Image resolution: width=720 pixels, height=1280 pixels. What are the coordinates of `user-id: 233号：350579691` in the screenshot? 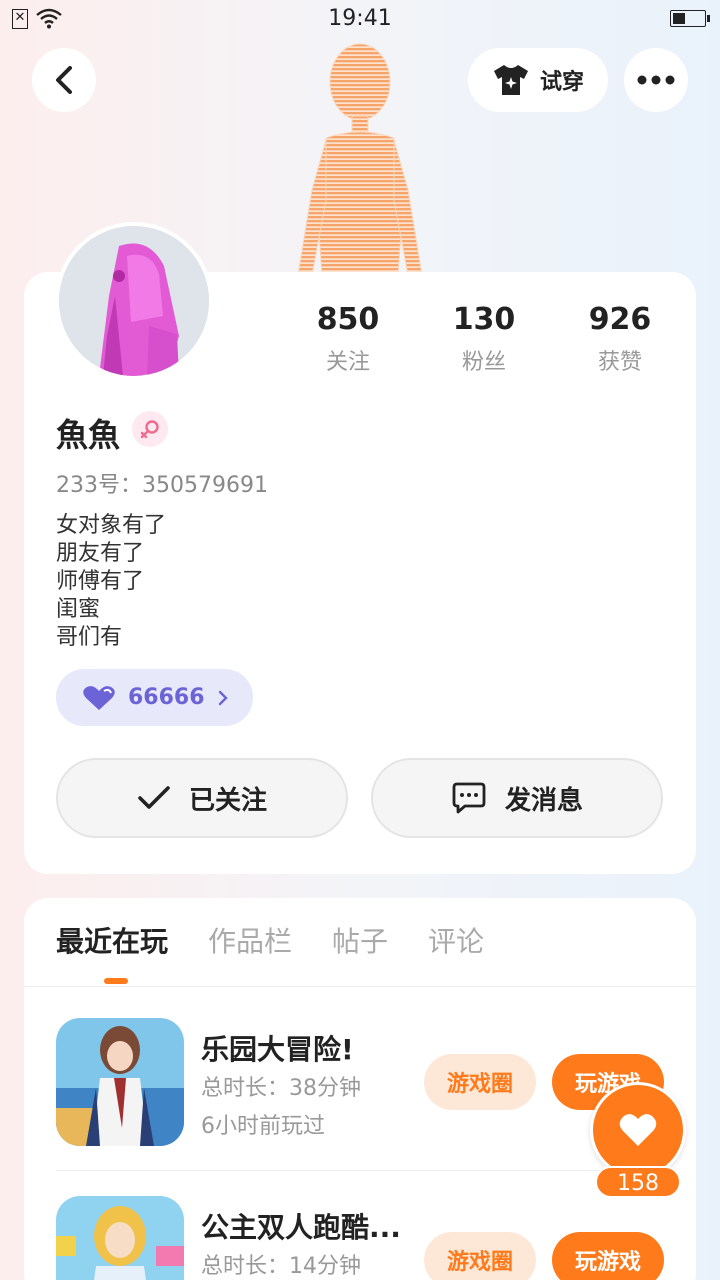 It's located at (162, 485).